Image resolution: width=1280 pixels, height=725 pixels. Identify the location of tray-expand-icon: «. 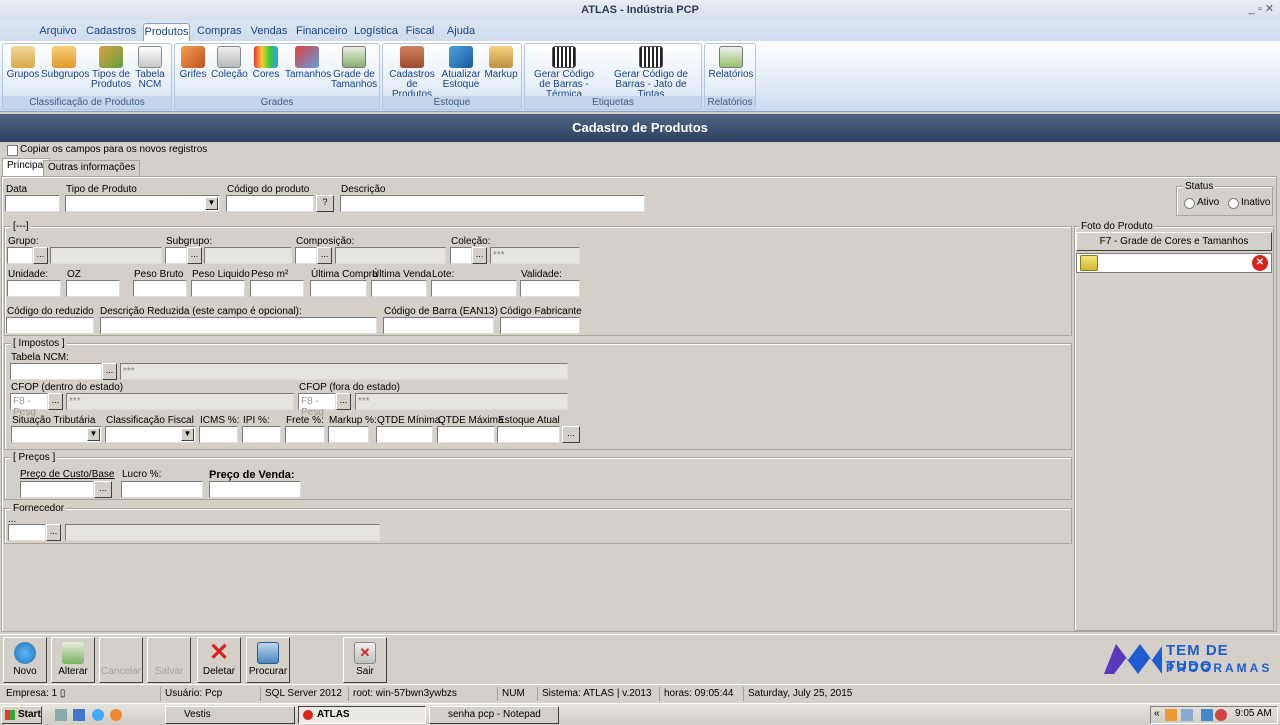
(1157, 713).